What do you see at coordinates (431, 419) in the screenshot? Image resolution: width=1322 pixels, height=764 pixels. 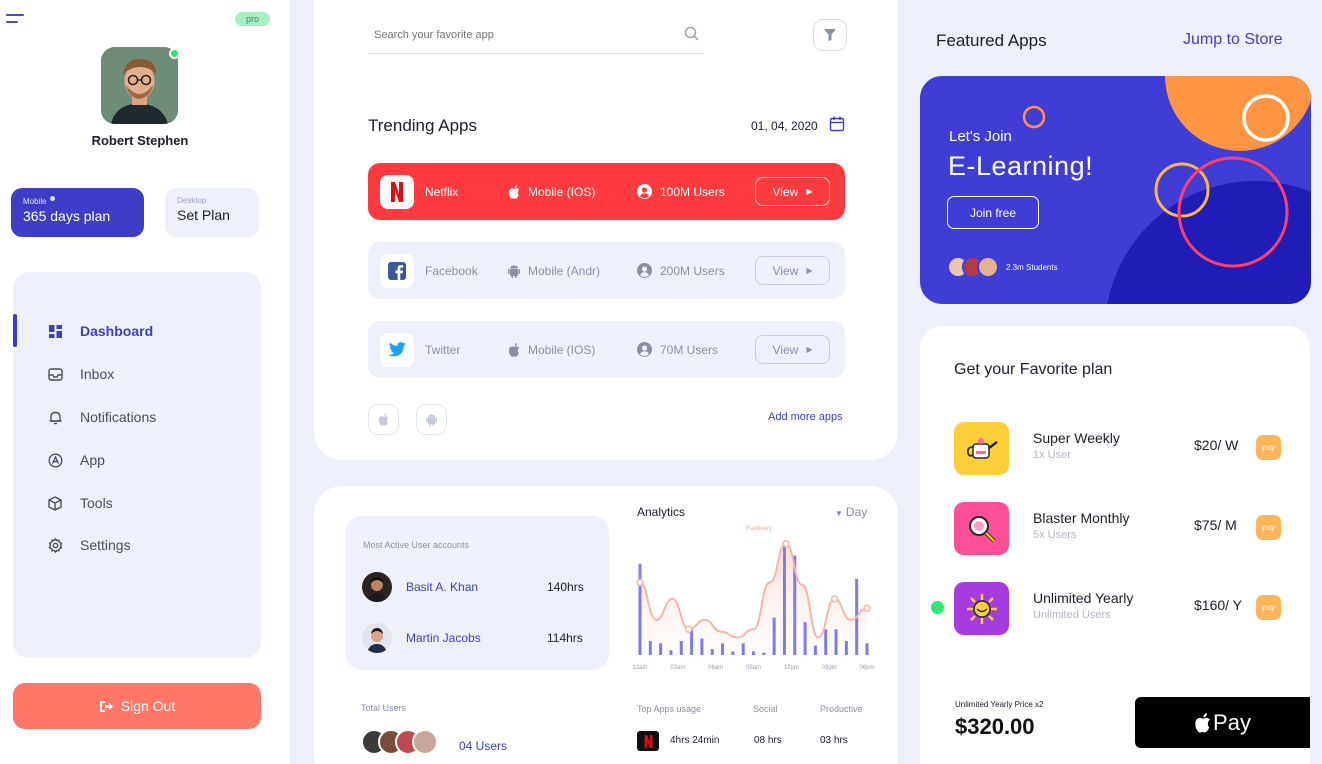 I see `android-filter-button` at bounding box center [431, 419].